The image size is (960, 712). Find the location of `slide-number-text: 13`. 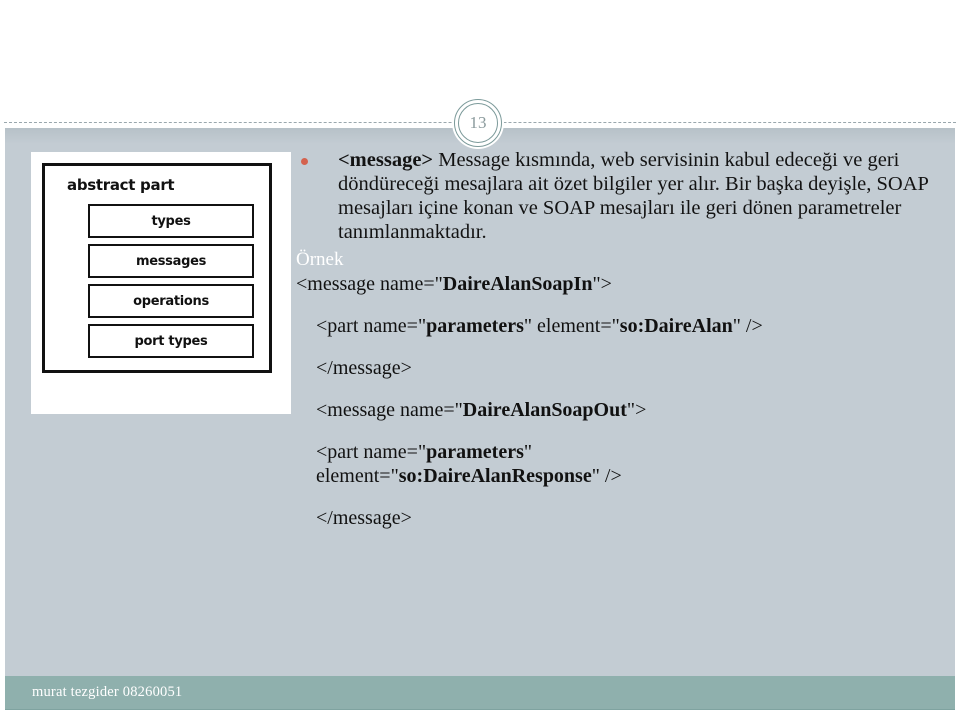

slide-number-text: 13 is located at coordinates (478, 122).